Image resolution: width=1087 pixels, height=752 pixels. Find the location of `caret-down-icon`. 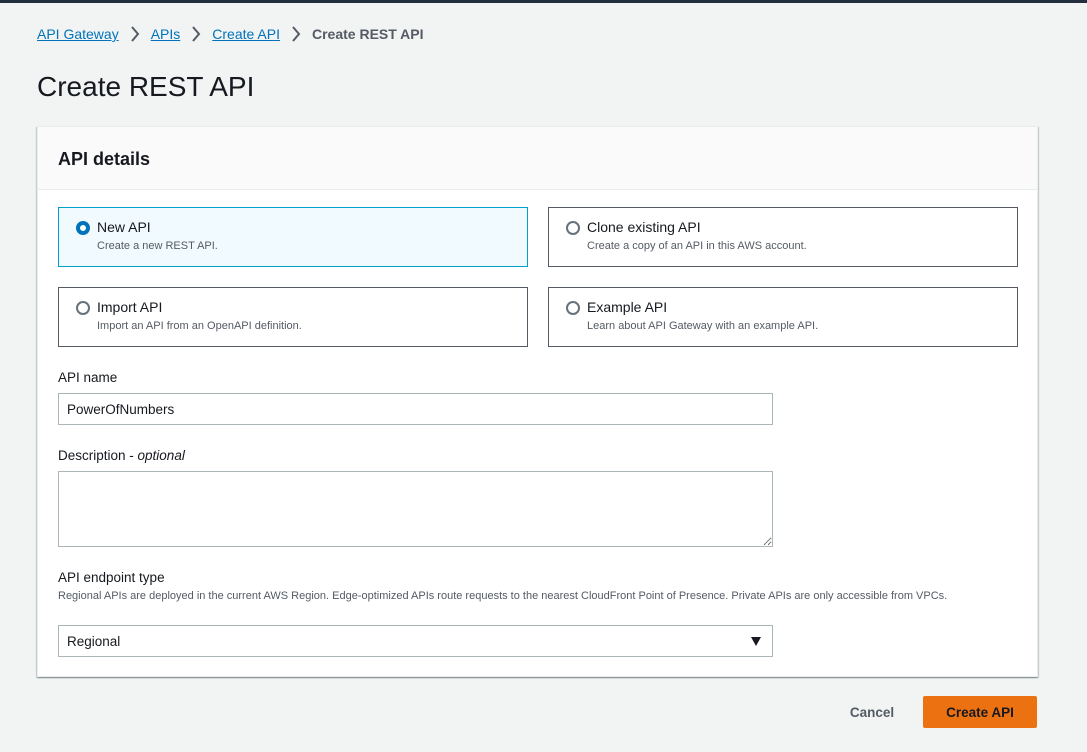

caret-down-icon is located at coordinates (756, 641).